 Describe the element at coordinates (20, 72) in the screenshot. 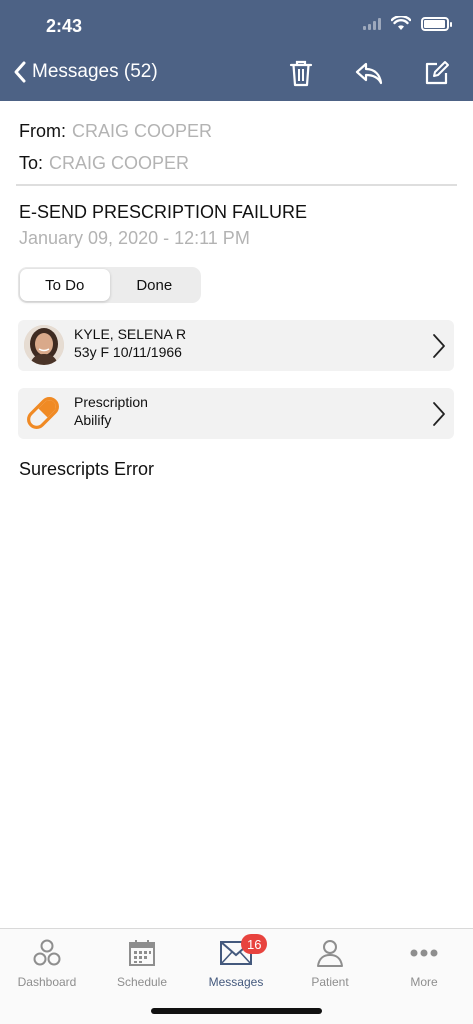

I see `chevron-left-icon` at that location.